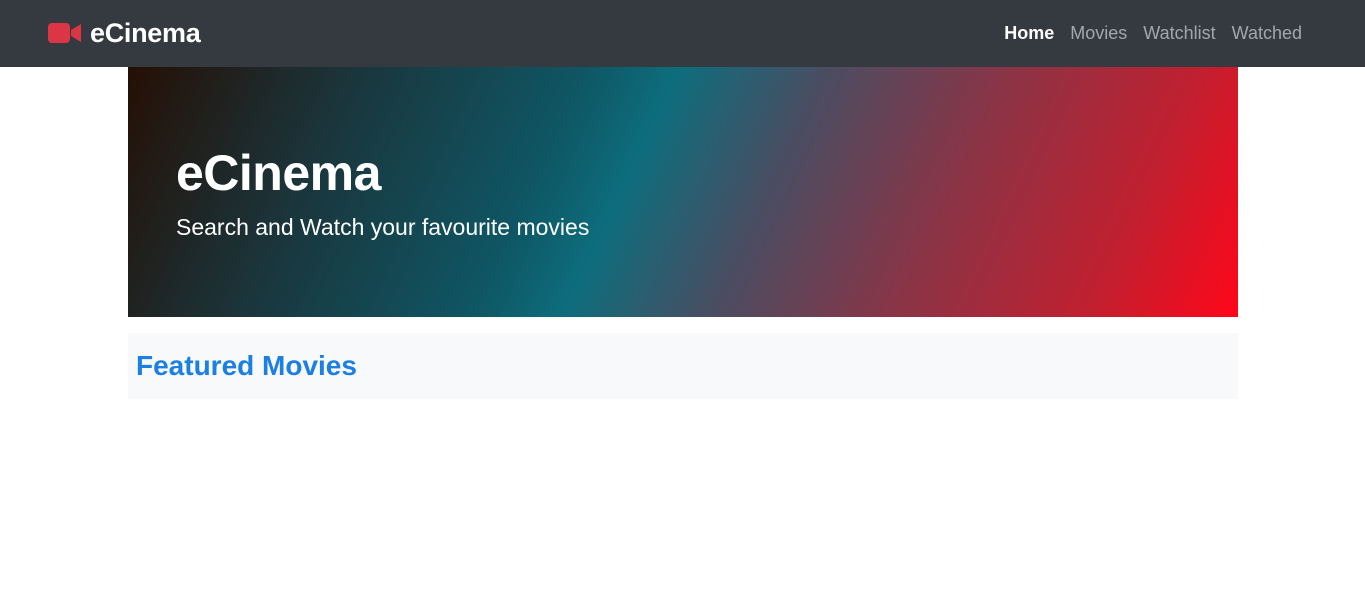  I want to click on nav-links: Home Movies Watchlist Watched, so click(1153, 33).